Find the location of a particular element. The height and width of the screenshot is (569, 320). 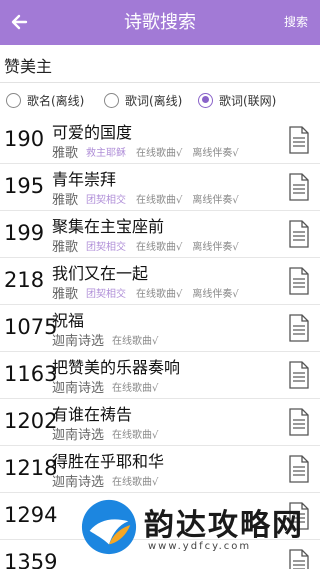

option-label: 歌词(联网) is located at coordinates (248, 100).